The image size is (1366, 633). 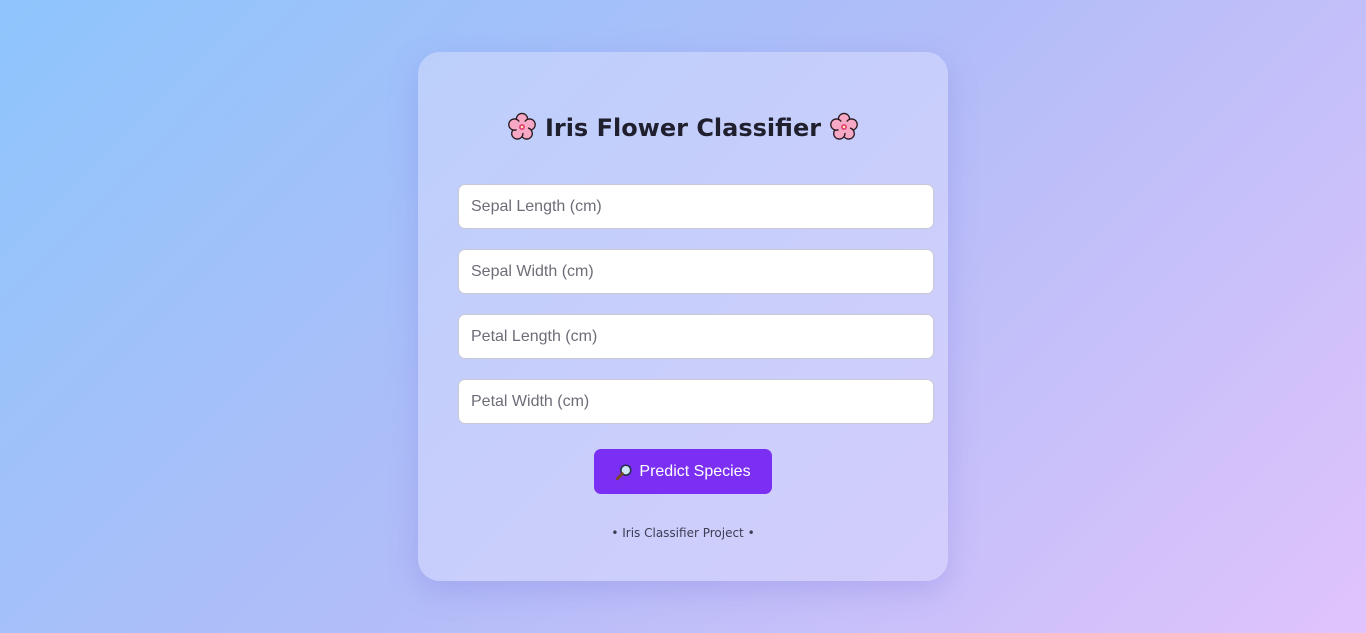 What do you see at coordinates (624, 471) in the screenshot?
I see `magnifier-icon` at bounding box center [624, 471].